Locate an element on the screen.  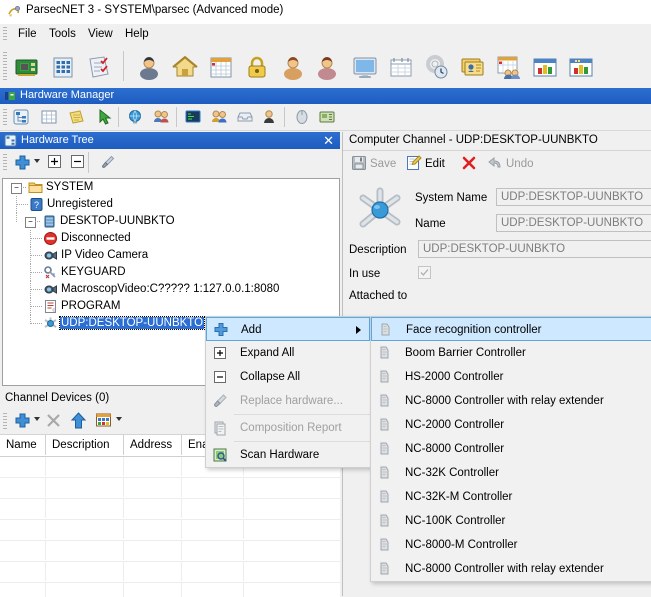
bar-chart-window-icon is located at coordinates (545, 67).